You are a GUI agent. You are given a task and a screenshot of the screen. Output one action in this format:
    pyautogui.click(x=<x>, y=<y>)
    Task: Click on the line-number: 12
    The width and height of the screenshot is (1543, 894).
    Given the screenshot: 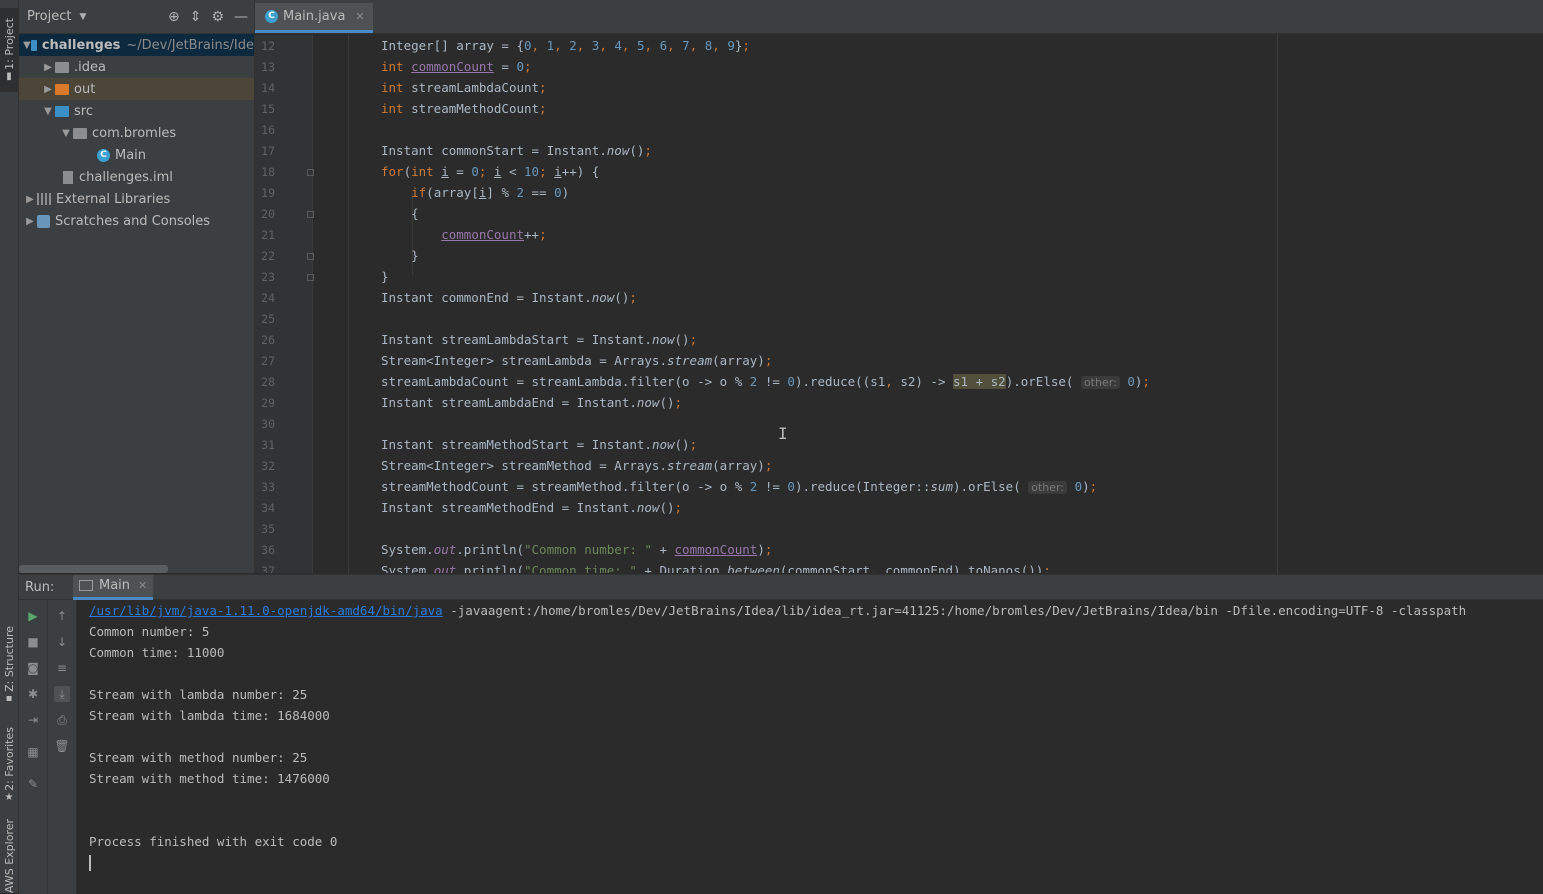 What is the action you would take?
    pyautogui.click(x=268, y=46)
    